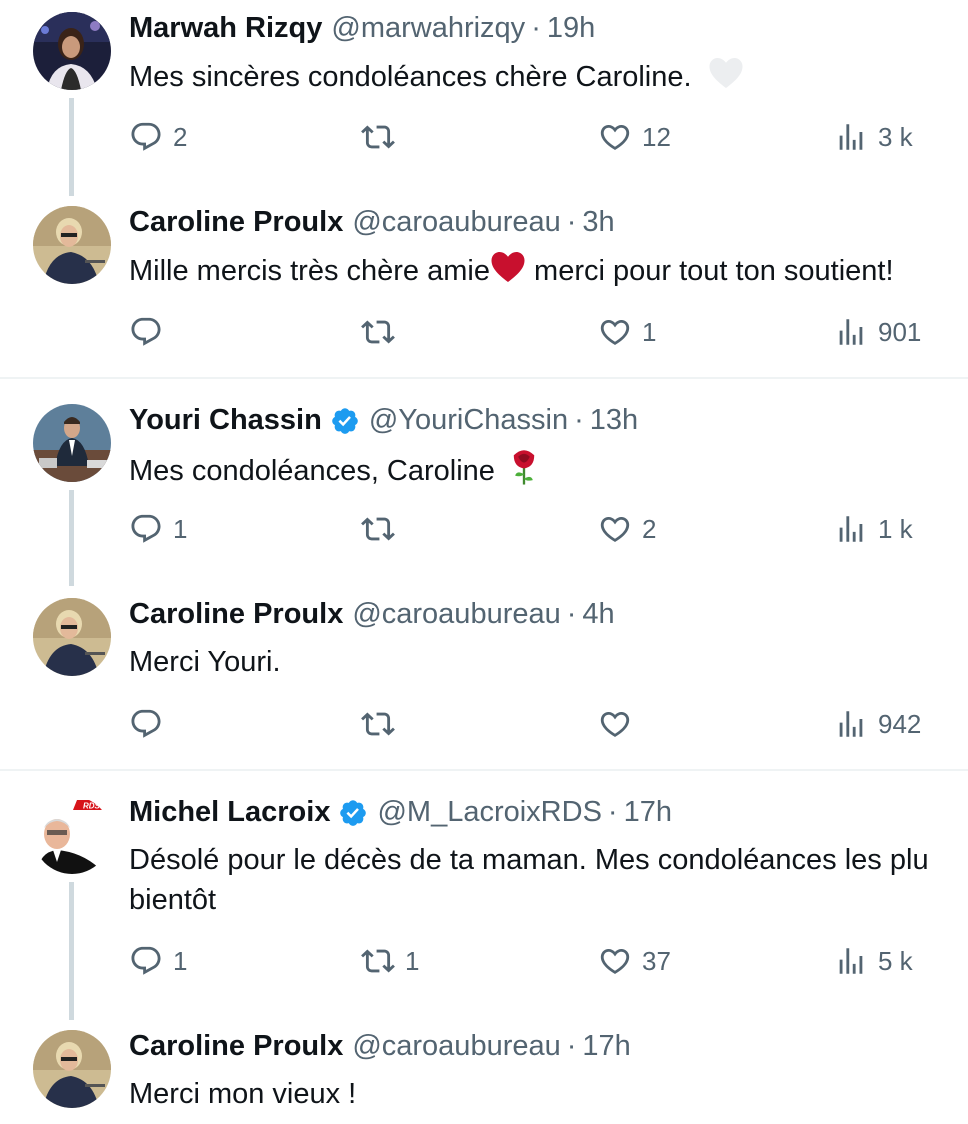 Image resolution: width=968 pixels, height=1124 pixels. I want to click on timestamp: 19h, so click(571, 28).